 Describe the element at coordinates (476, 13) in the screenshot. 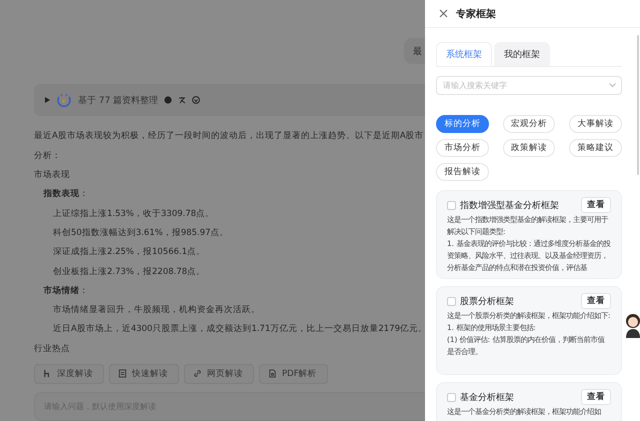

I see `drawer-title: 专家框架` at that location.